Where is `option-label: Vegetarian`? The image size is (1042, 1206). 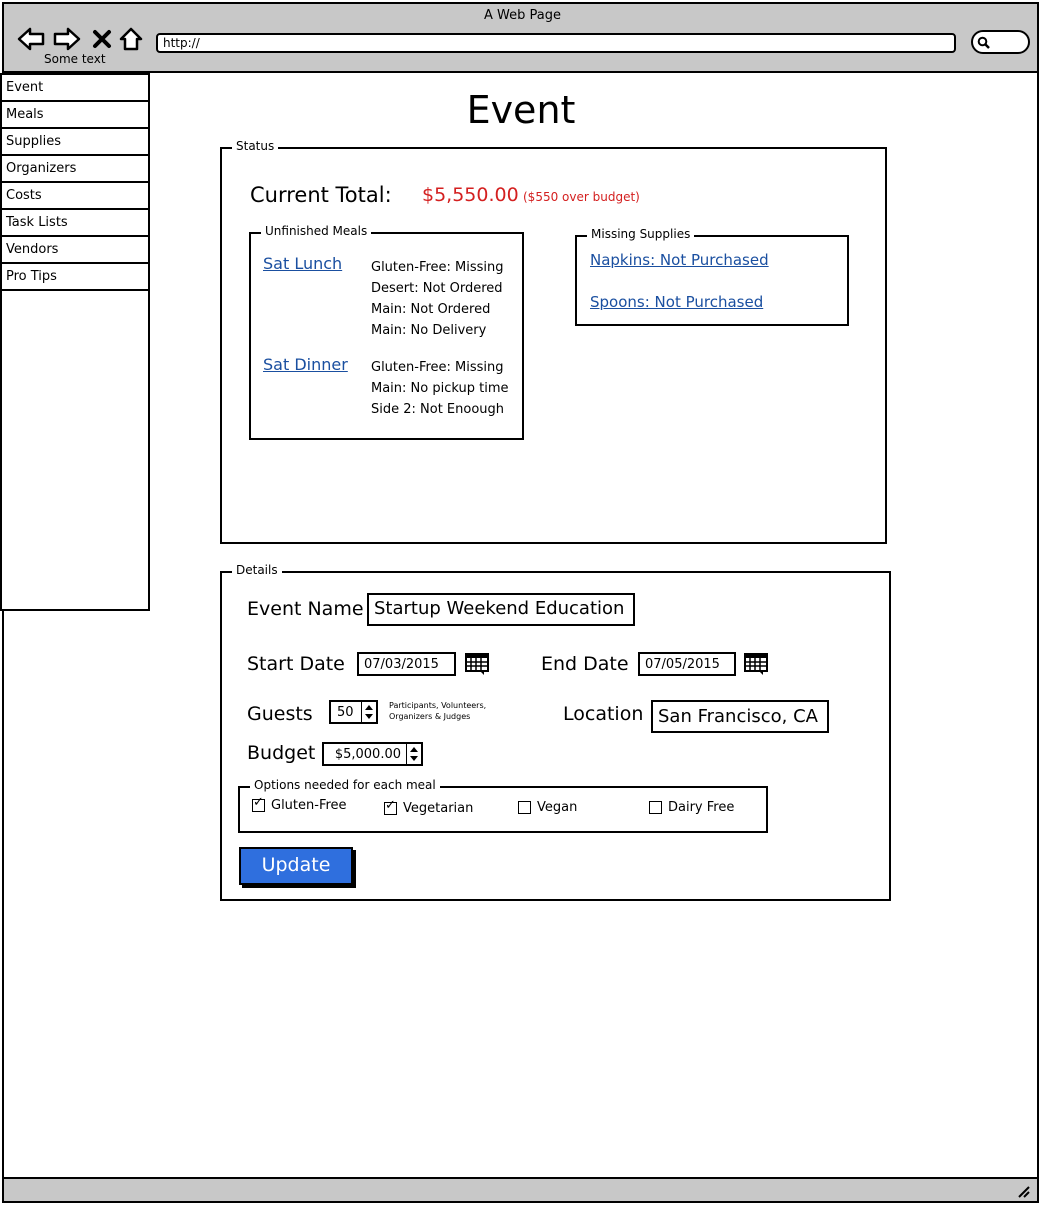
option-label: Vegetarian is located at coordinates (438, 808).